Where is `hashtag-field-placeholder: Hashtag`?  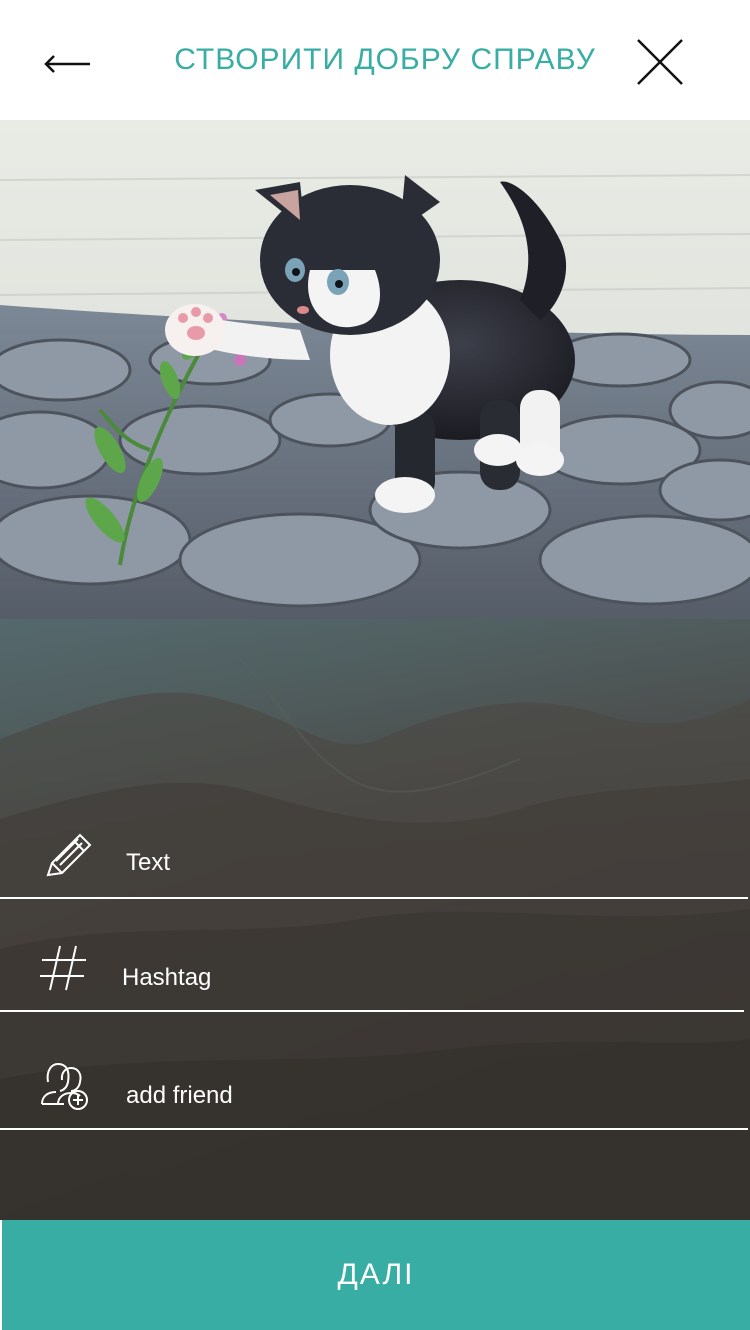 hashtag-field-placeholder: Hashtag is located at coordinates (167, 977).